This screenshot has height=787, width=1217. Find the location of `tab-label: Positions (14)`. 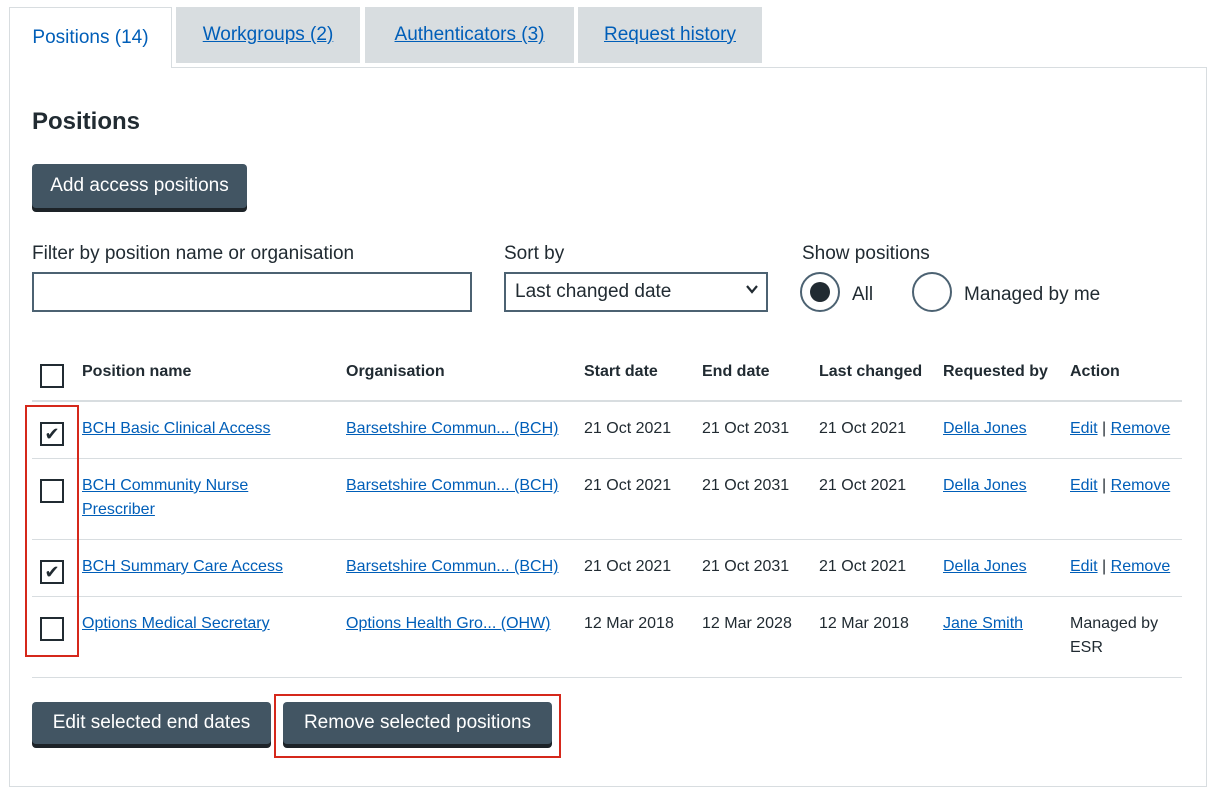

tab-label: Positions (14) is located at coordinates (90, 37).